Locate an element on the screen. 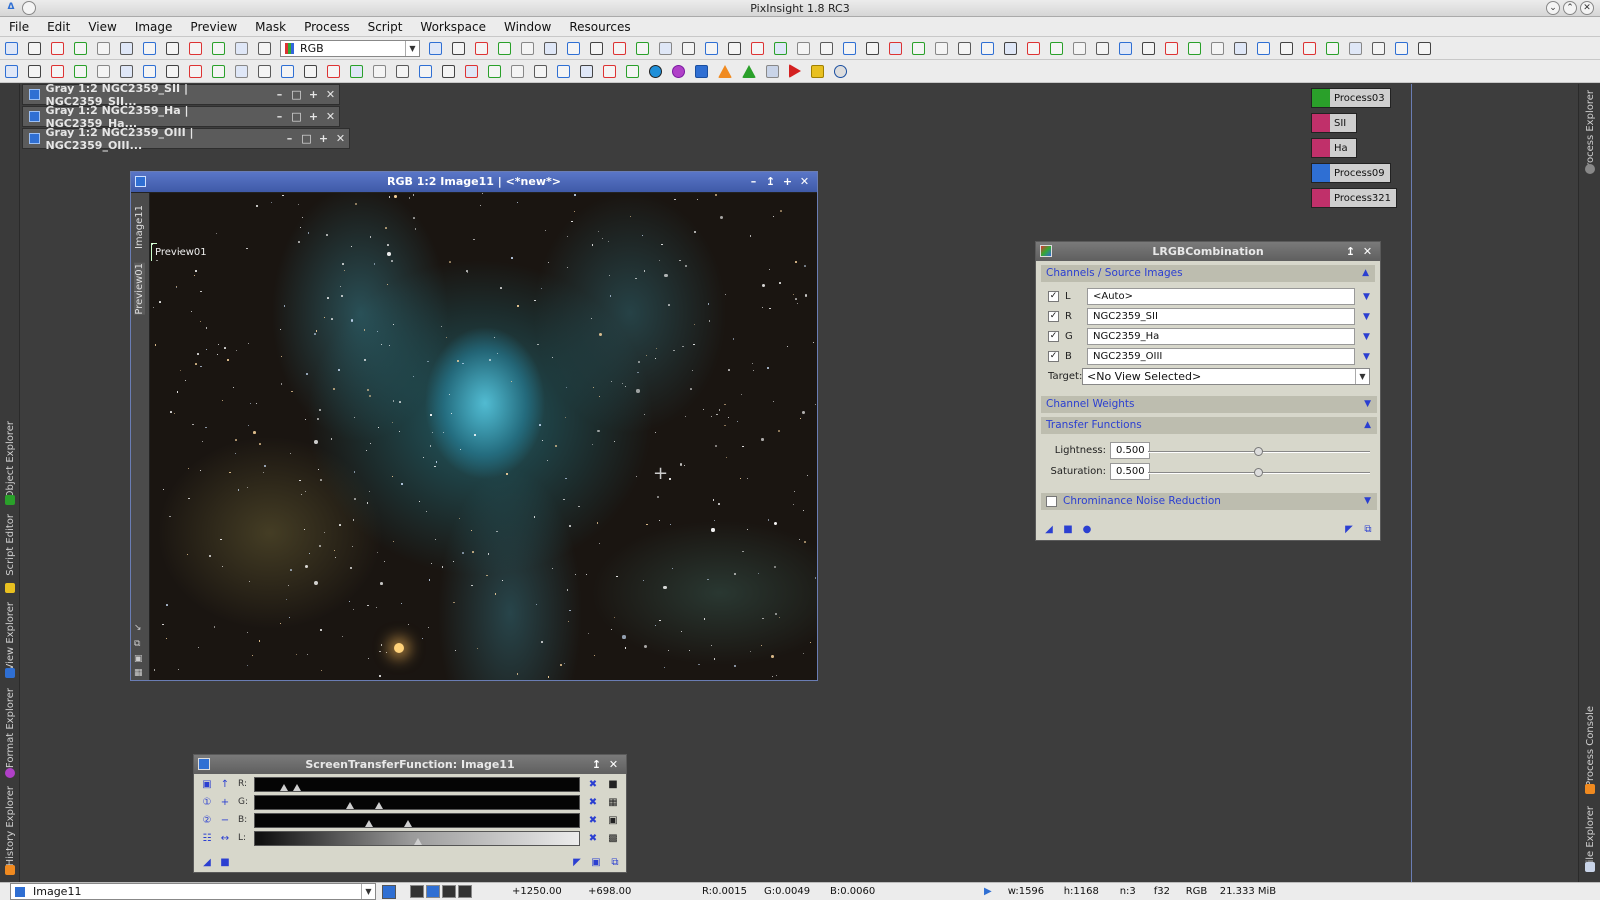 This screenshot has height=900, width=1600. menu-view: View is located at coordinates (102, 27).